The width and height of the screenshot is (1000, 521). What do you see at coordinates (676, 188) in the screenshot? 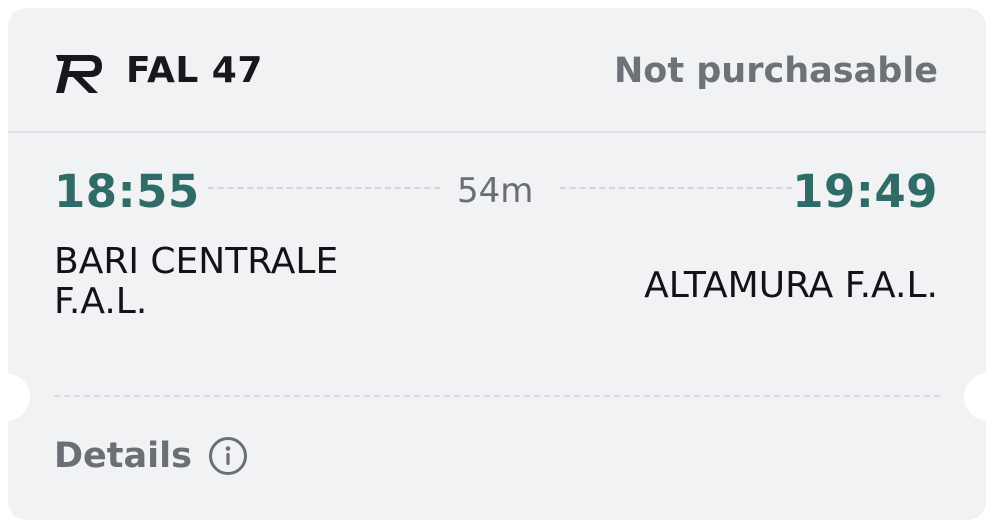
I see `route-line-right` at bounding box center [676, 188].